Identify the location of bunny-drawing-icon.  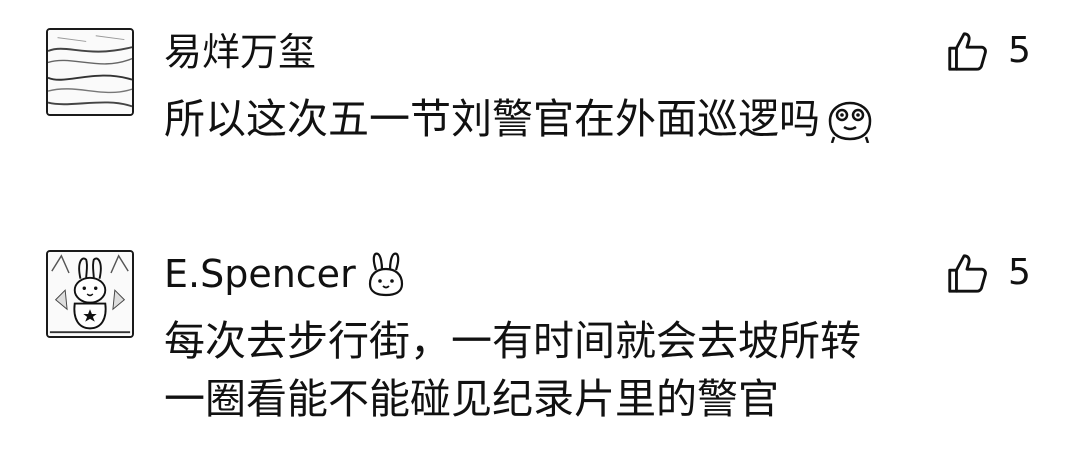
(90, 294).